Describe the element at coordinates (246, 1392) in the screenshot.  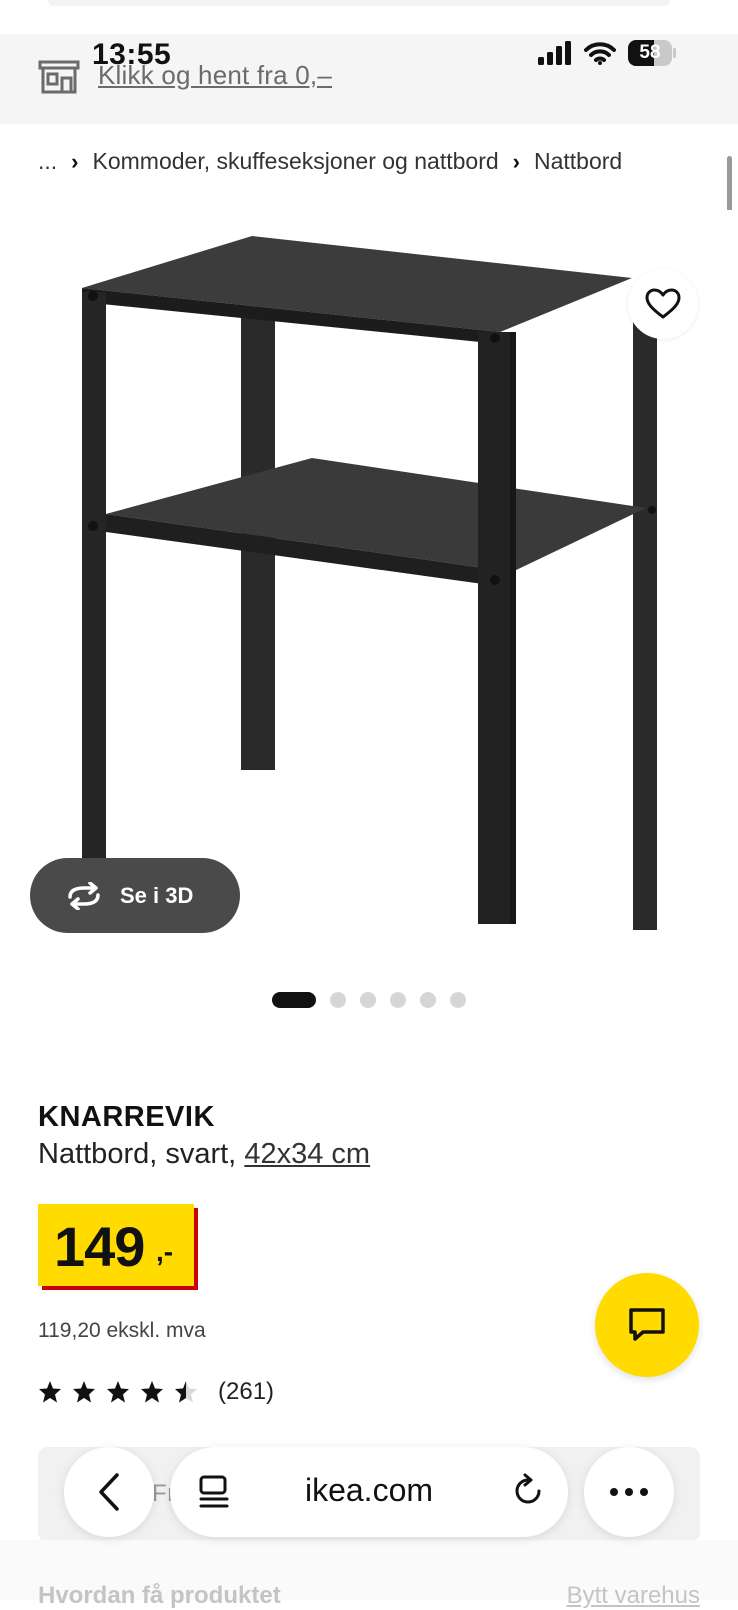
I see `review-count: (261)` at that location.